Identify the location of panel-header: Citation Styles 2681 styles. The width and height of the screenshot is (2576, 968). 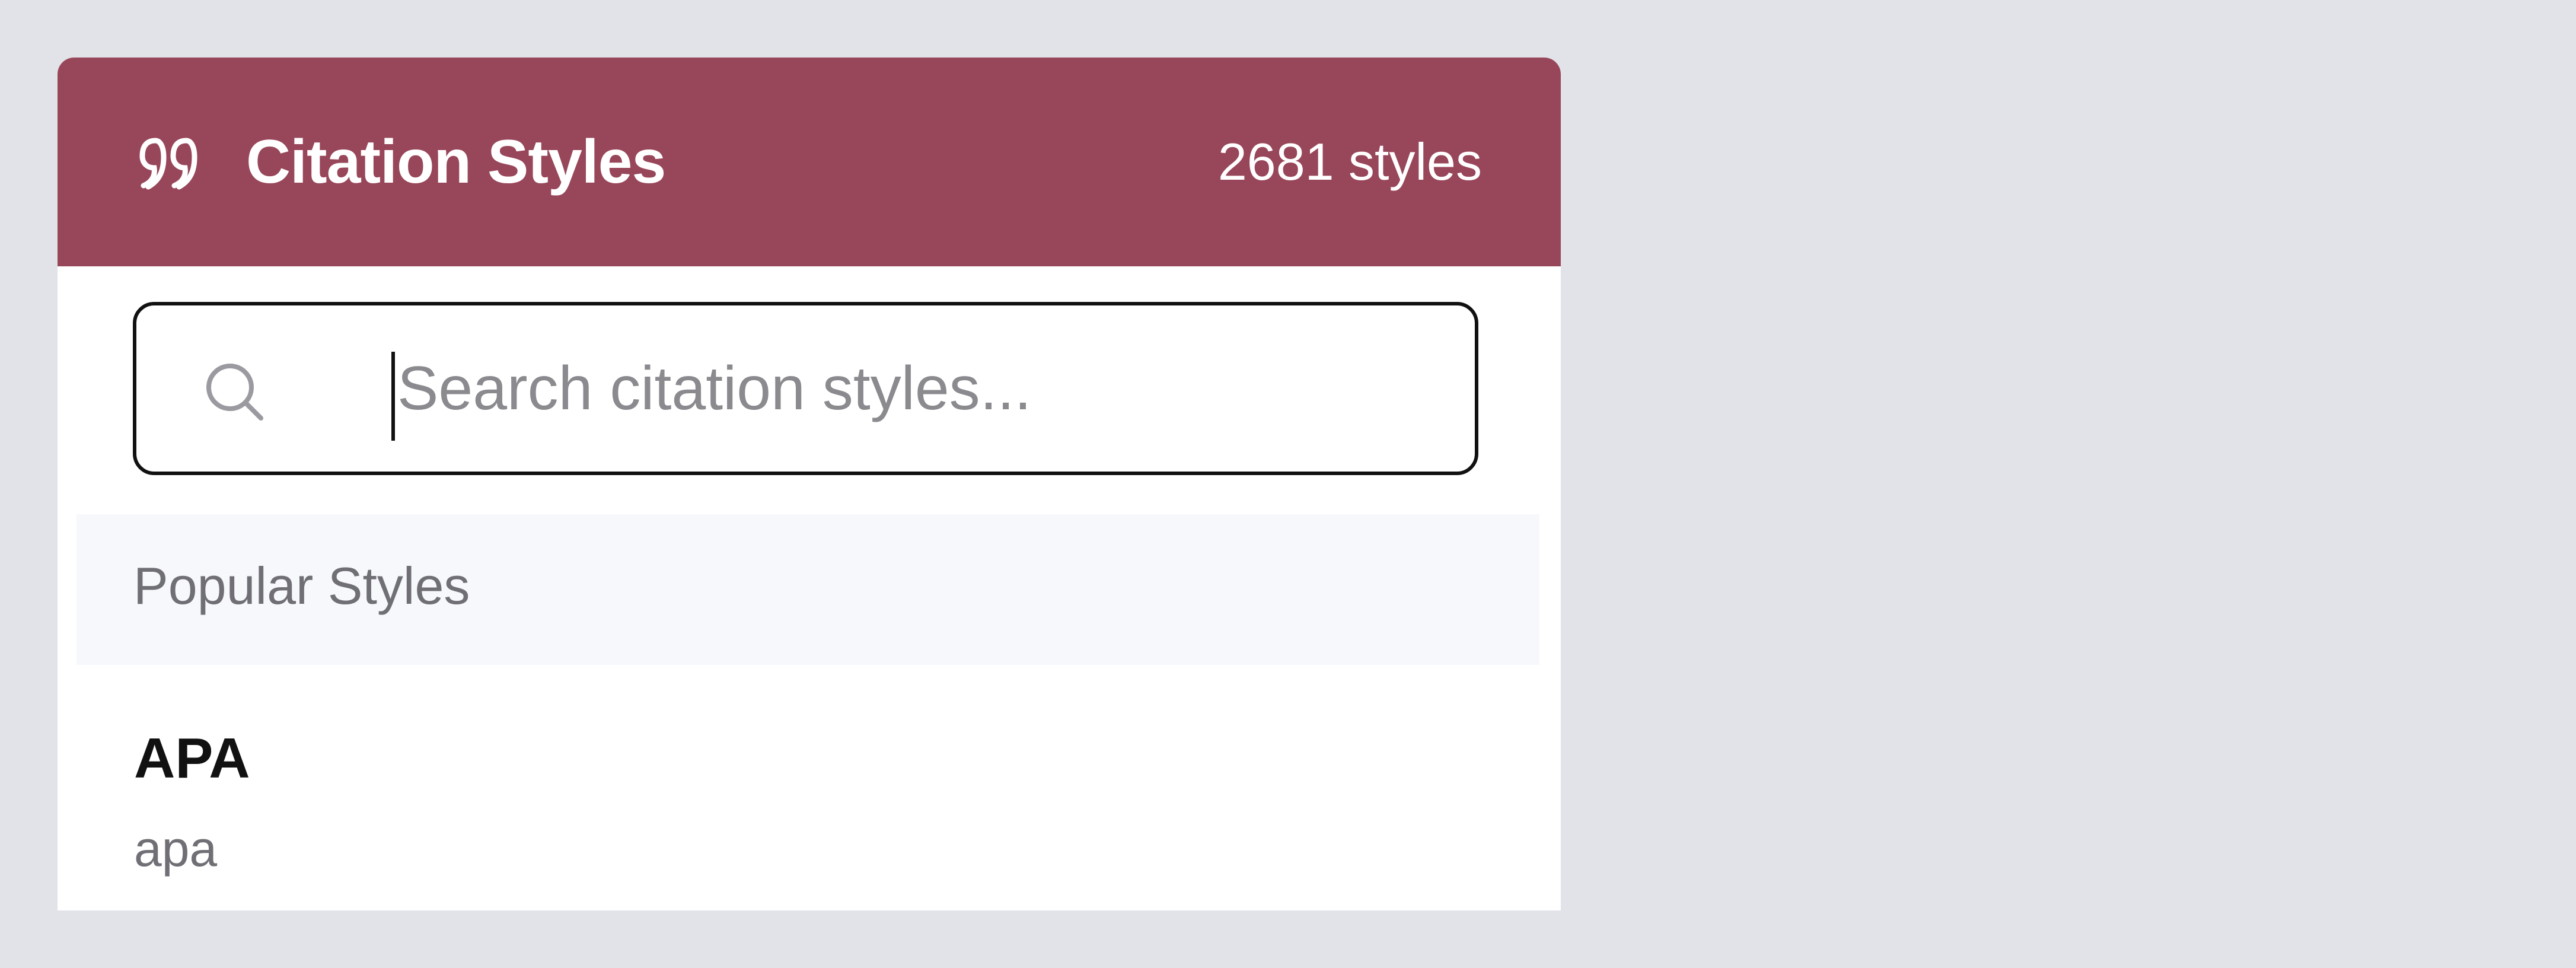
(809, 162).